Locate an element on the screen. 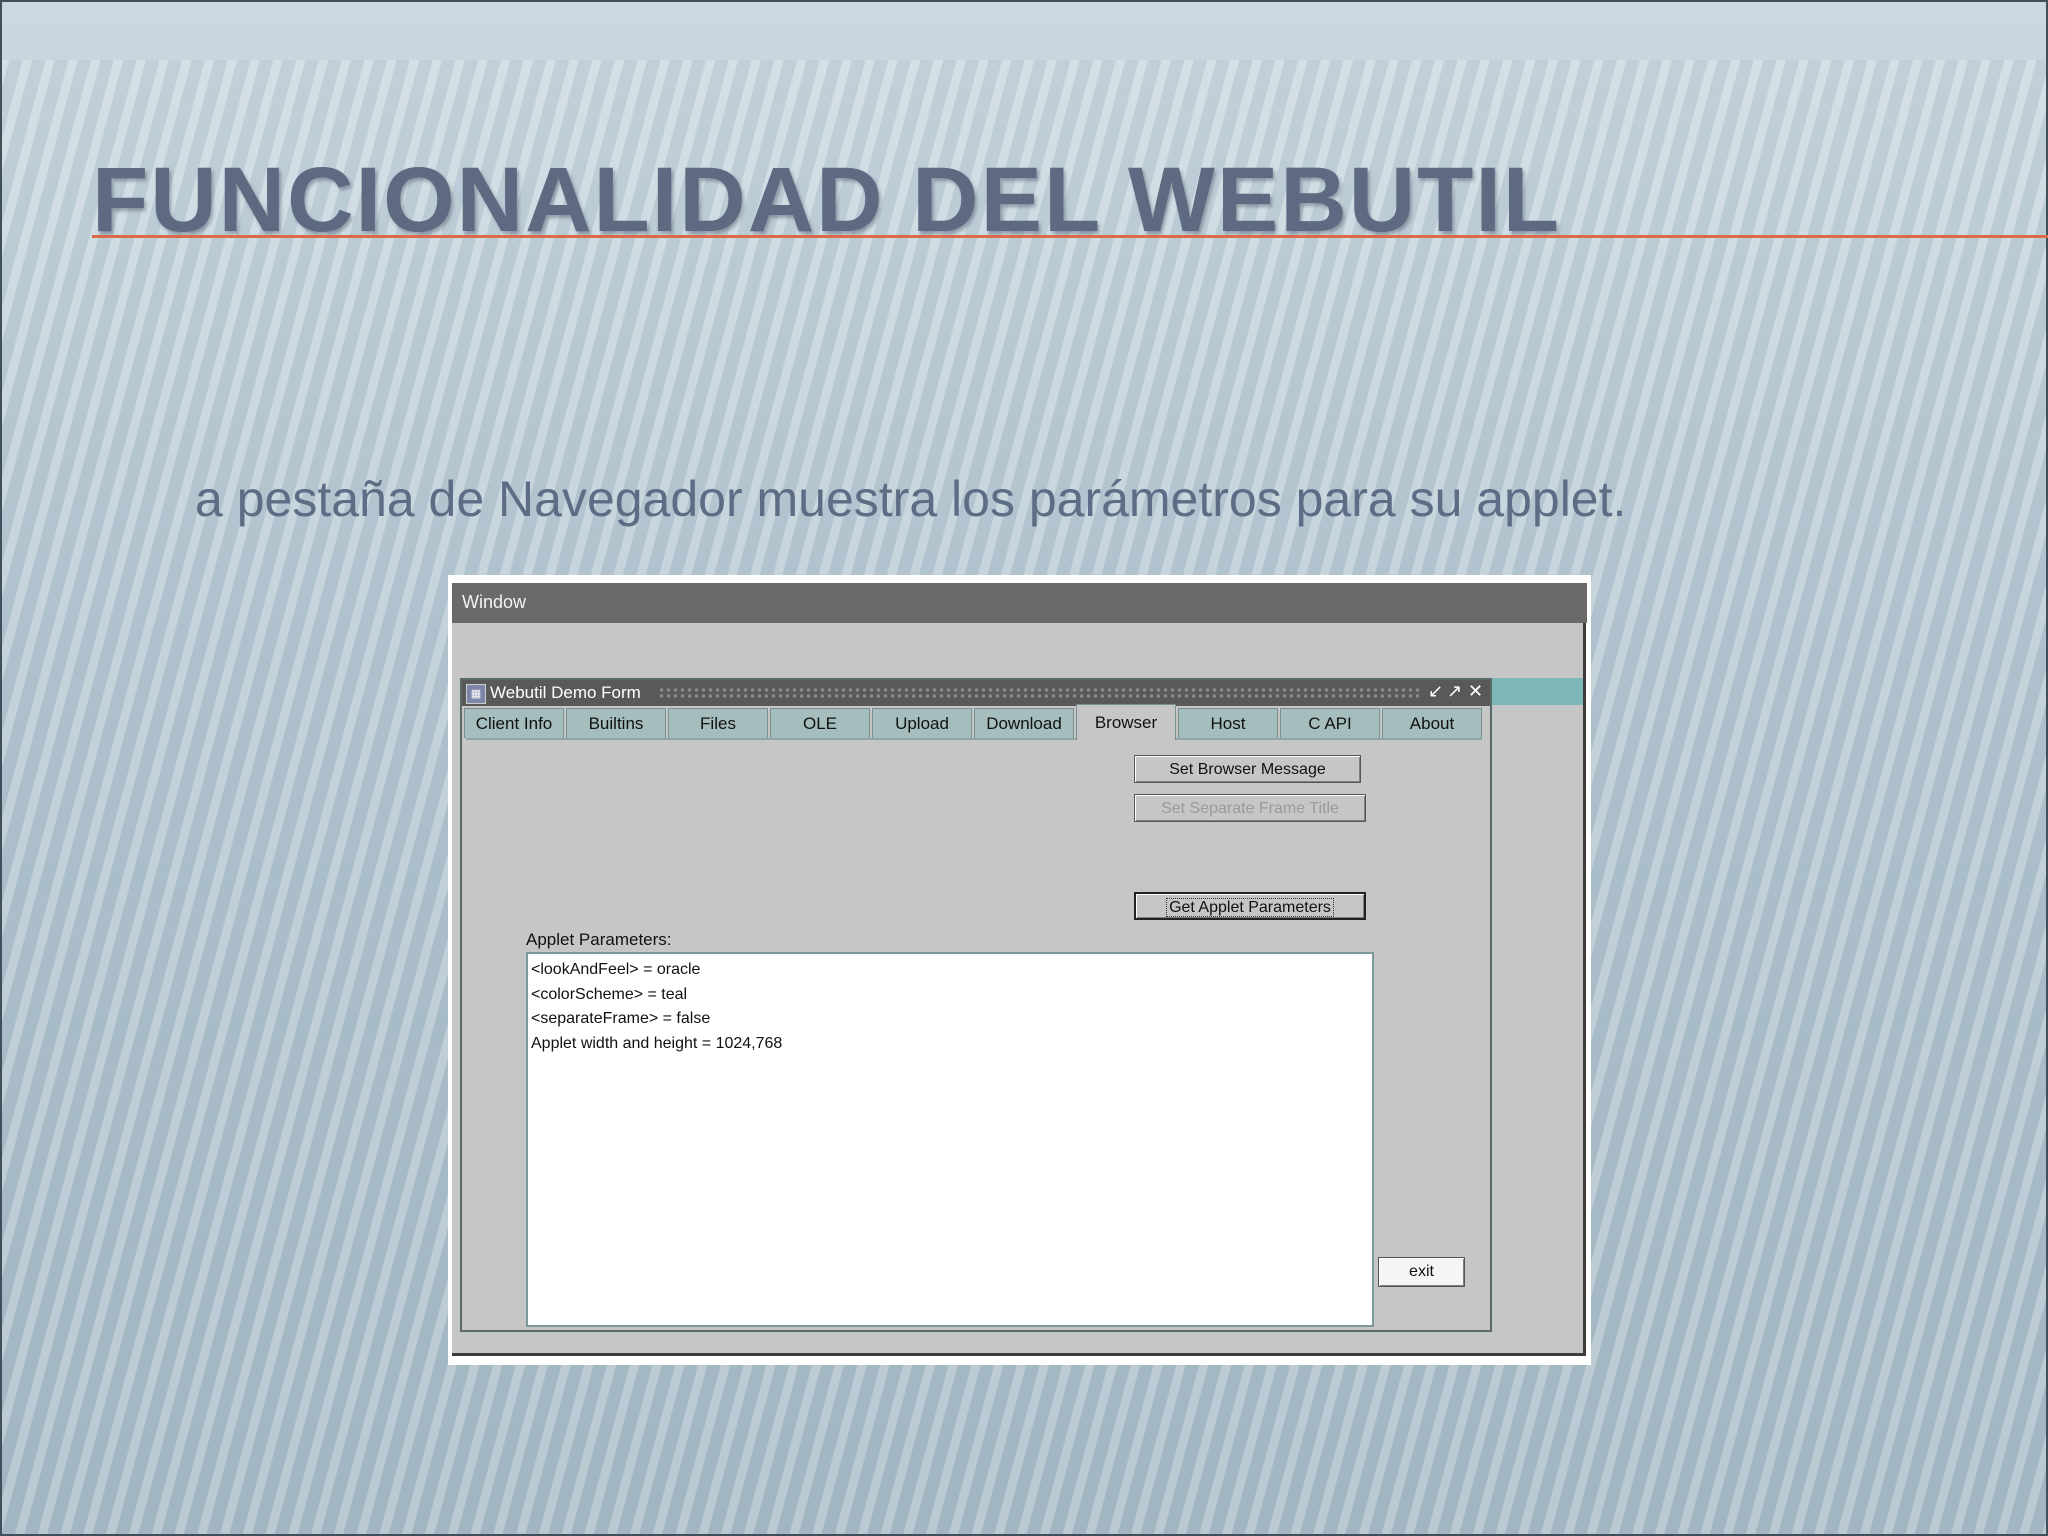 The width and height of the screenshot is (2048, 1536). tab-browser: Browser is located at coordinates (1126, 722).